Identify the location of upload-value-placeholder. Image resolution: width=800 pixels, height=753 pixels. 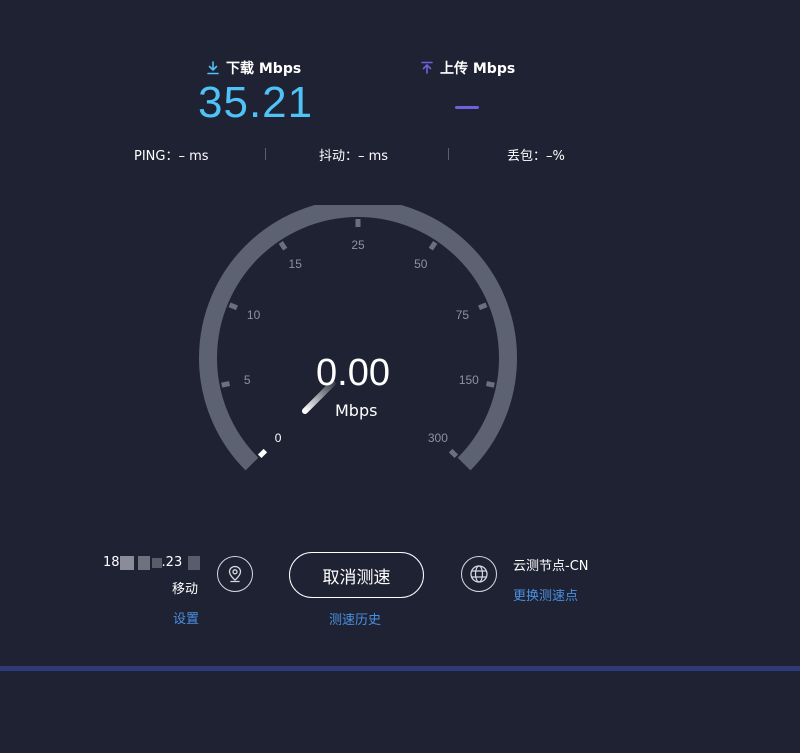
(467, 107).